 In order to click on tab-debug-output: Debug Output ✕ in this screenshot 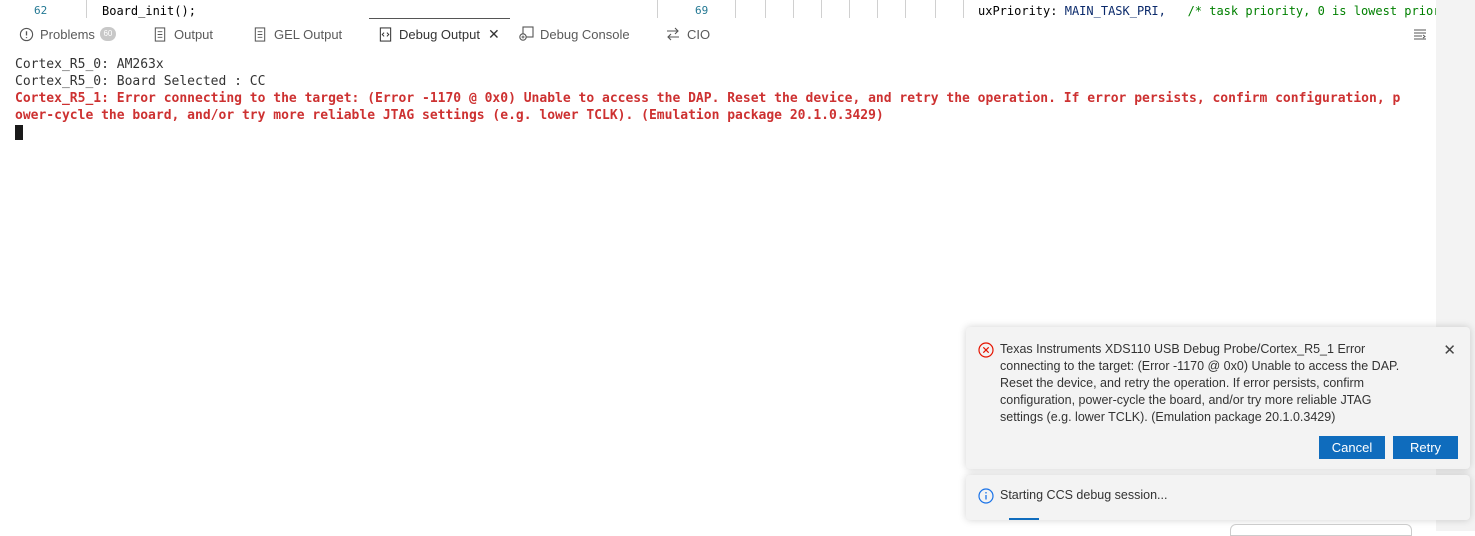, I will do `click(439, 34)`.